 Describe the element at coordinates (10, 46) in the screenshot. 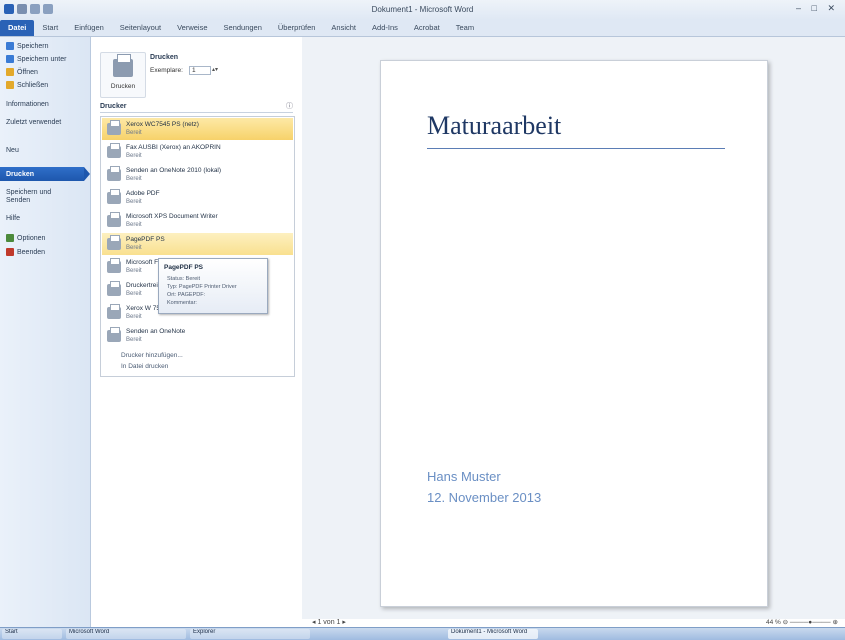

I see `save-icon` at that location.